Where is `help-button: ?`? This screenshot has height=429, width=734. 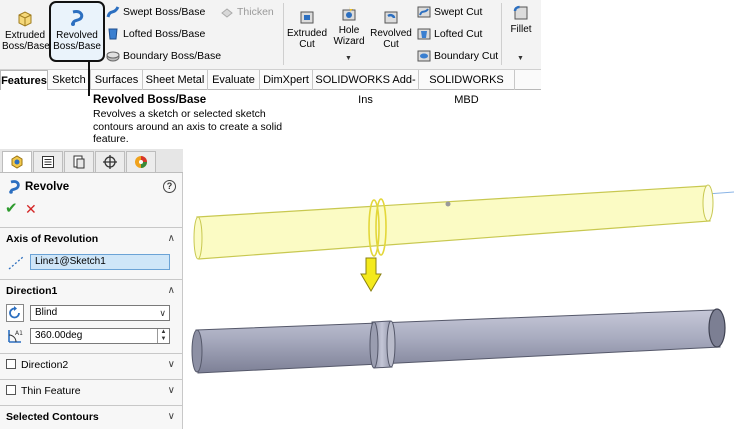
help-button: ? is located at coordinates (169, 186).